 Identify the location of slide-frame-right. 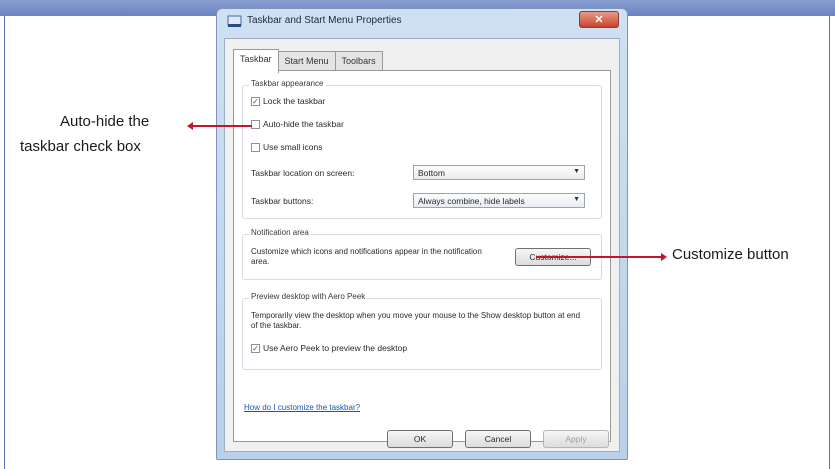
(829, 242).